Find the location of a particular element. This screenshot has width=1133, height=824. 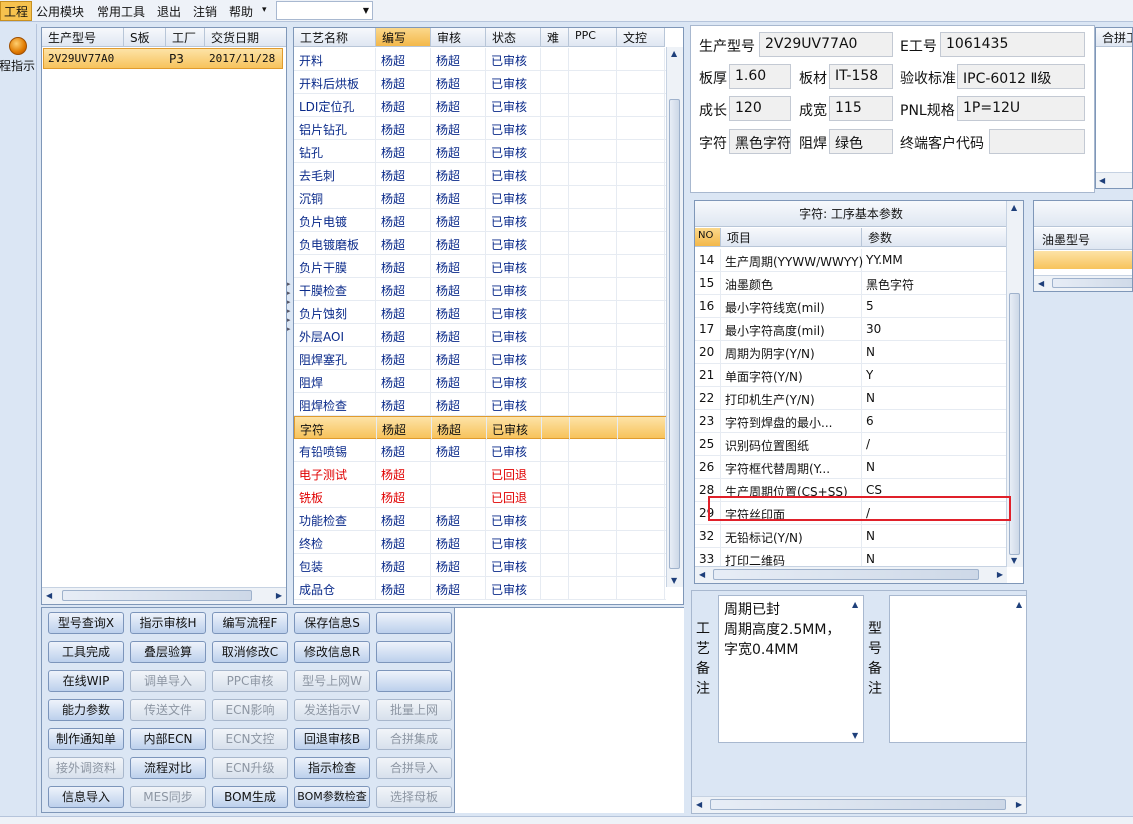

empty-button is located at coordinates (414, 623).